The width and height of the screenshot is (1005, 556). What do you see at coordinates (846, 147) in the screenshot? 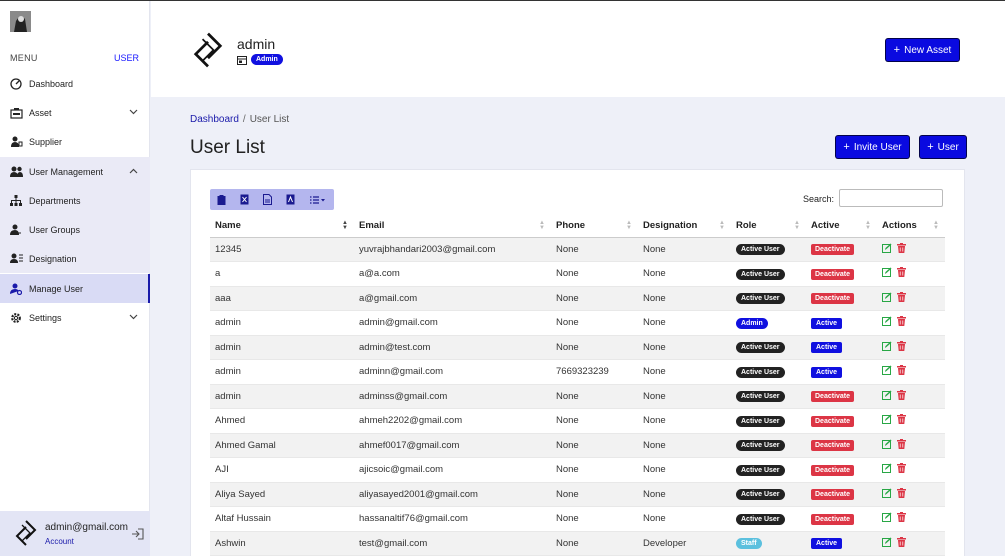
I see `plus-icon: +` at bounding box center [846, 147].